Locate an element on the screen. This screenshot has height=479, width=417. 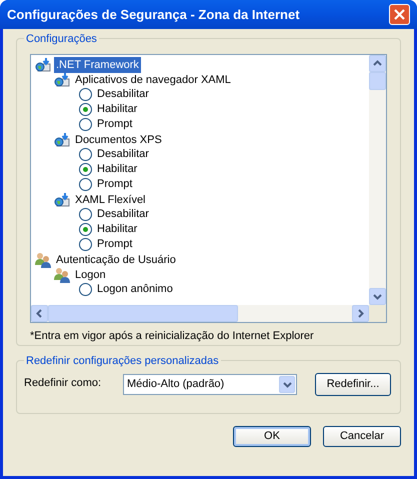
tree-item: Logon is located at coordinates (90, 274).